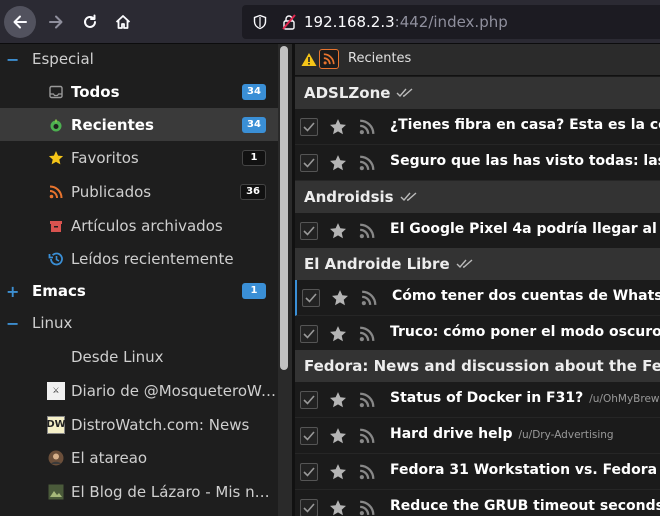 This screenshot has height=516, width=660. Describe the element at coordinates (56, 390) in the screenshot. I see `favicon-icon: ⚔` at that location.